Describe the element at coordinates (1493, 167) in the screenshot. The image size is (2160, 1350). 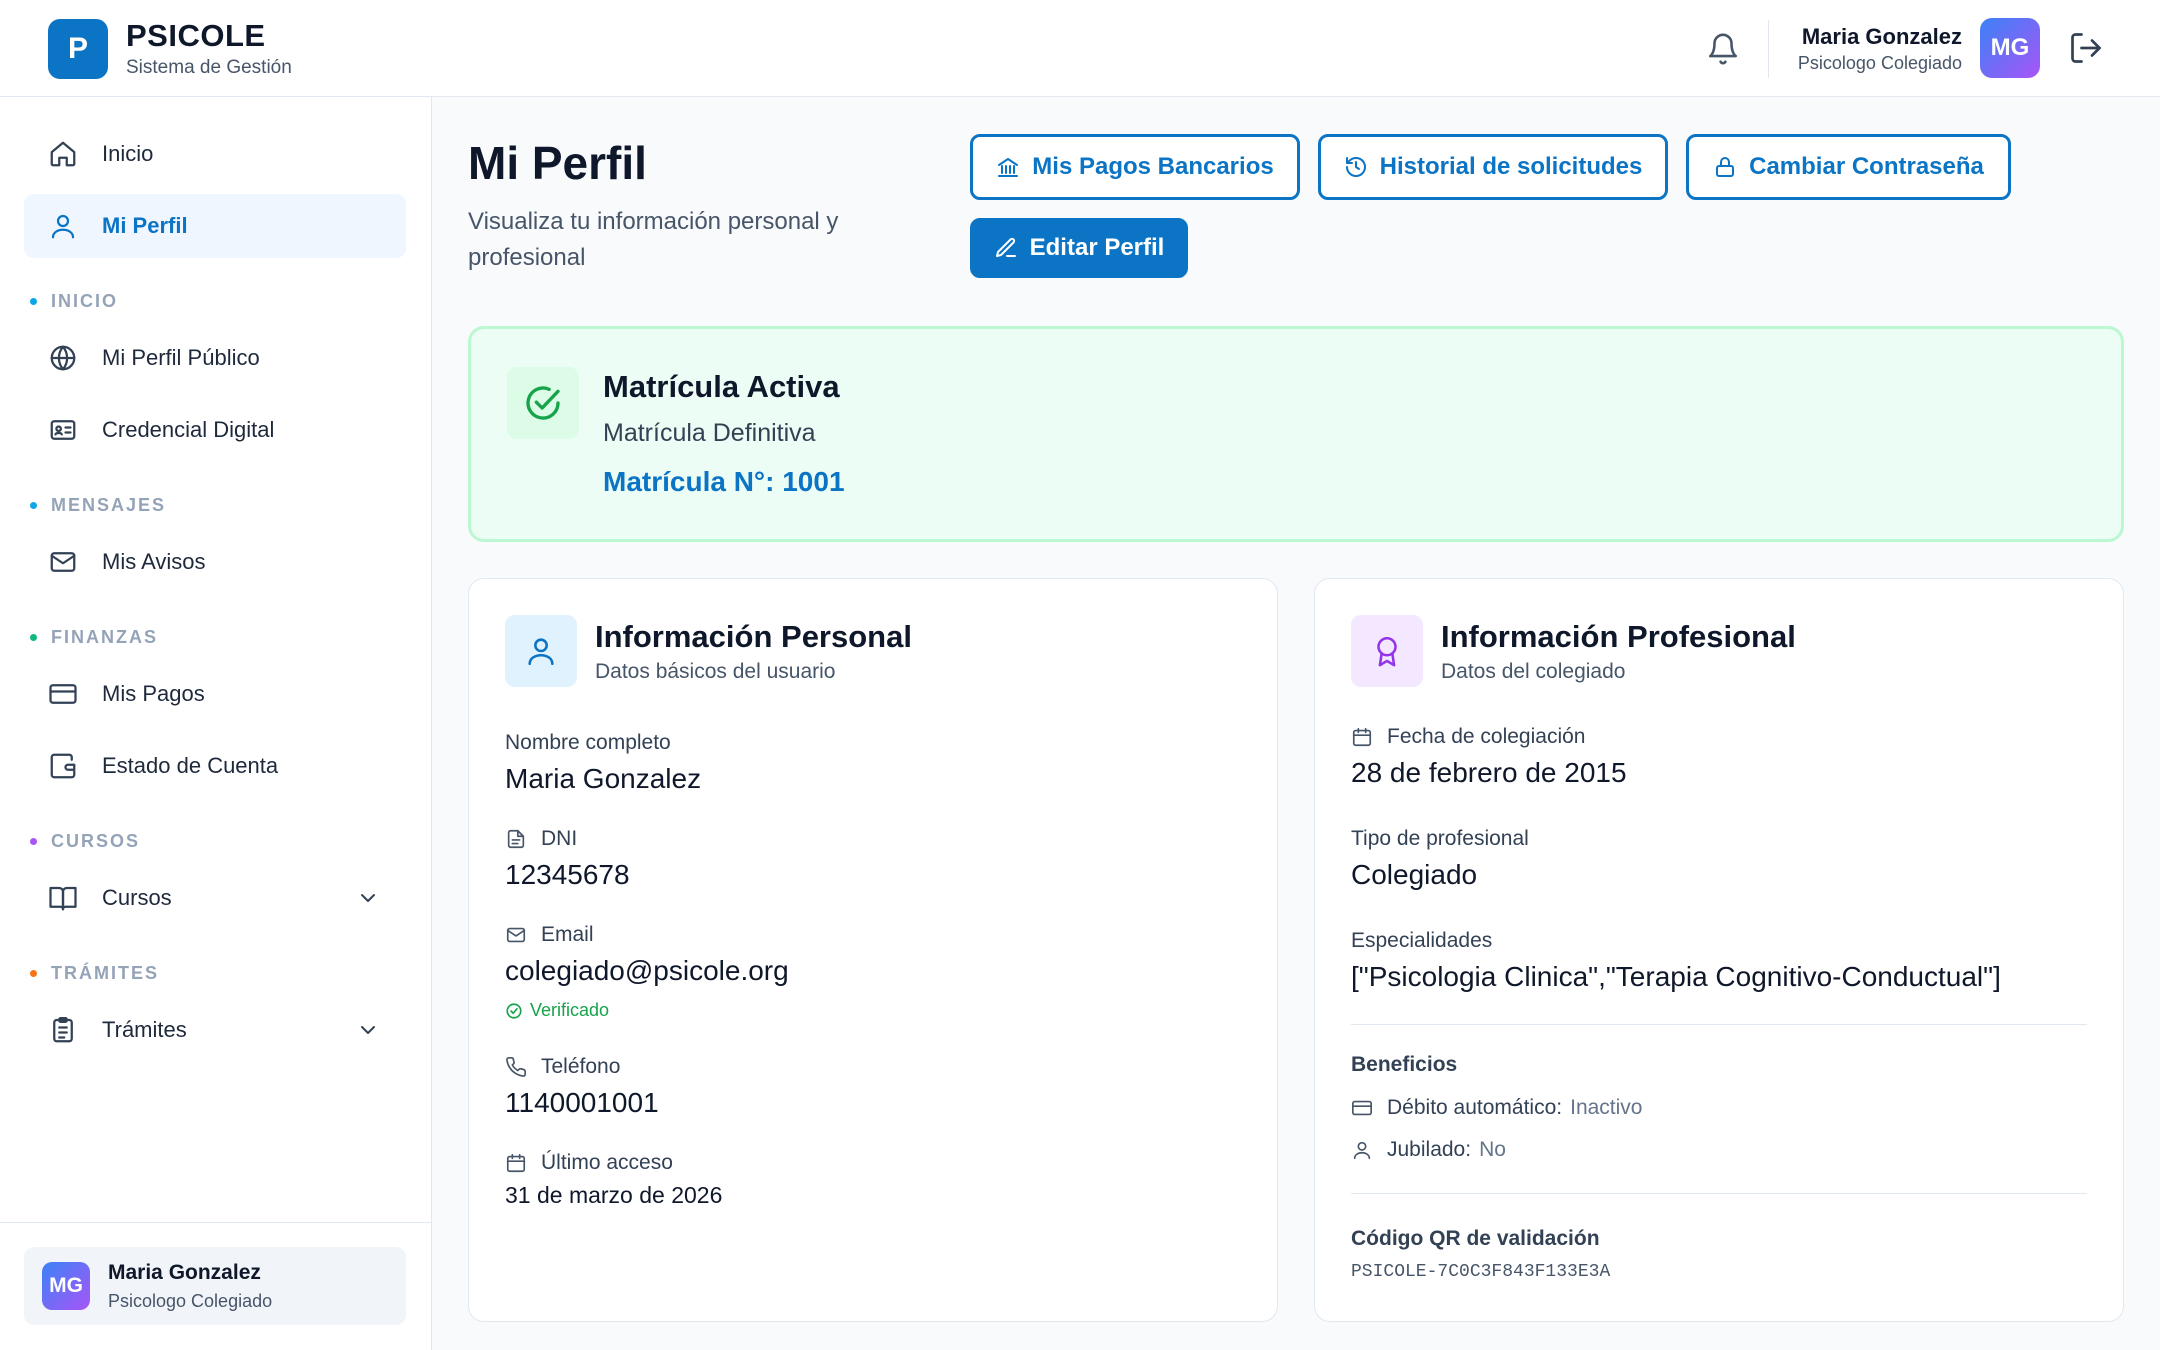
I see `request-history-button: Historial de solicitudes` at that location.